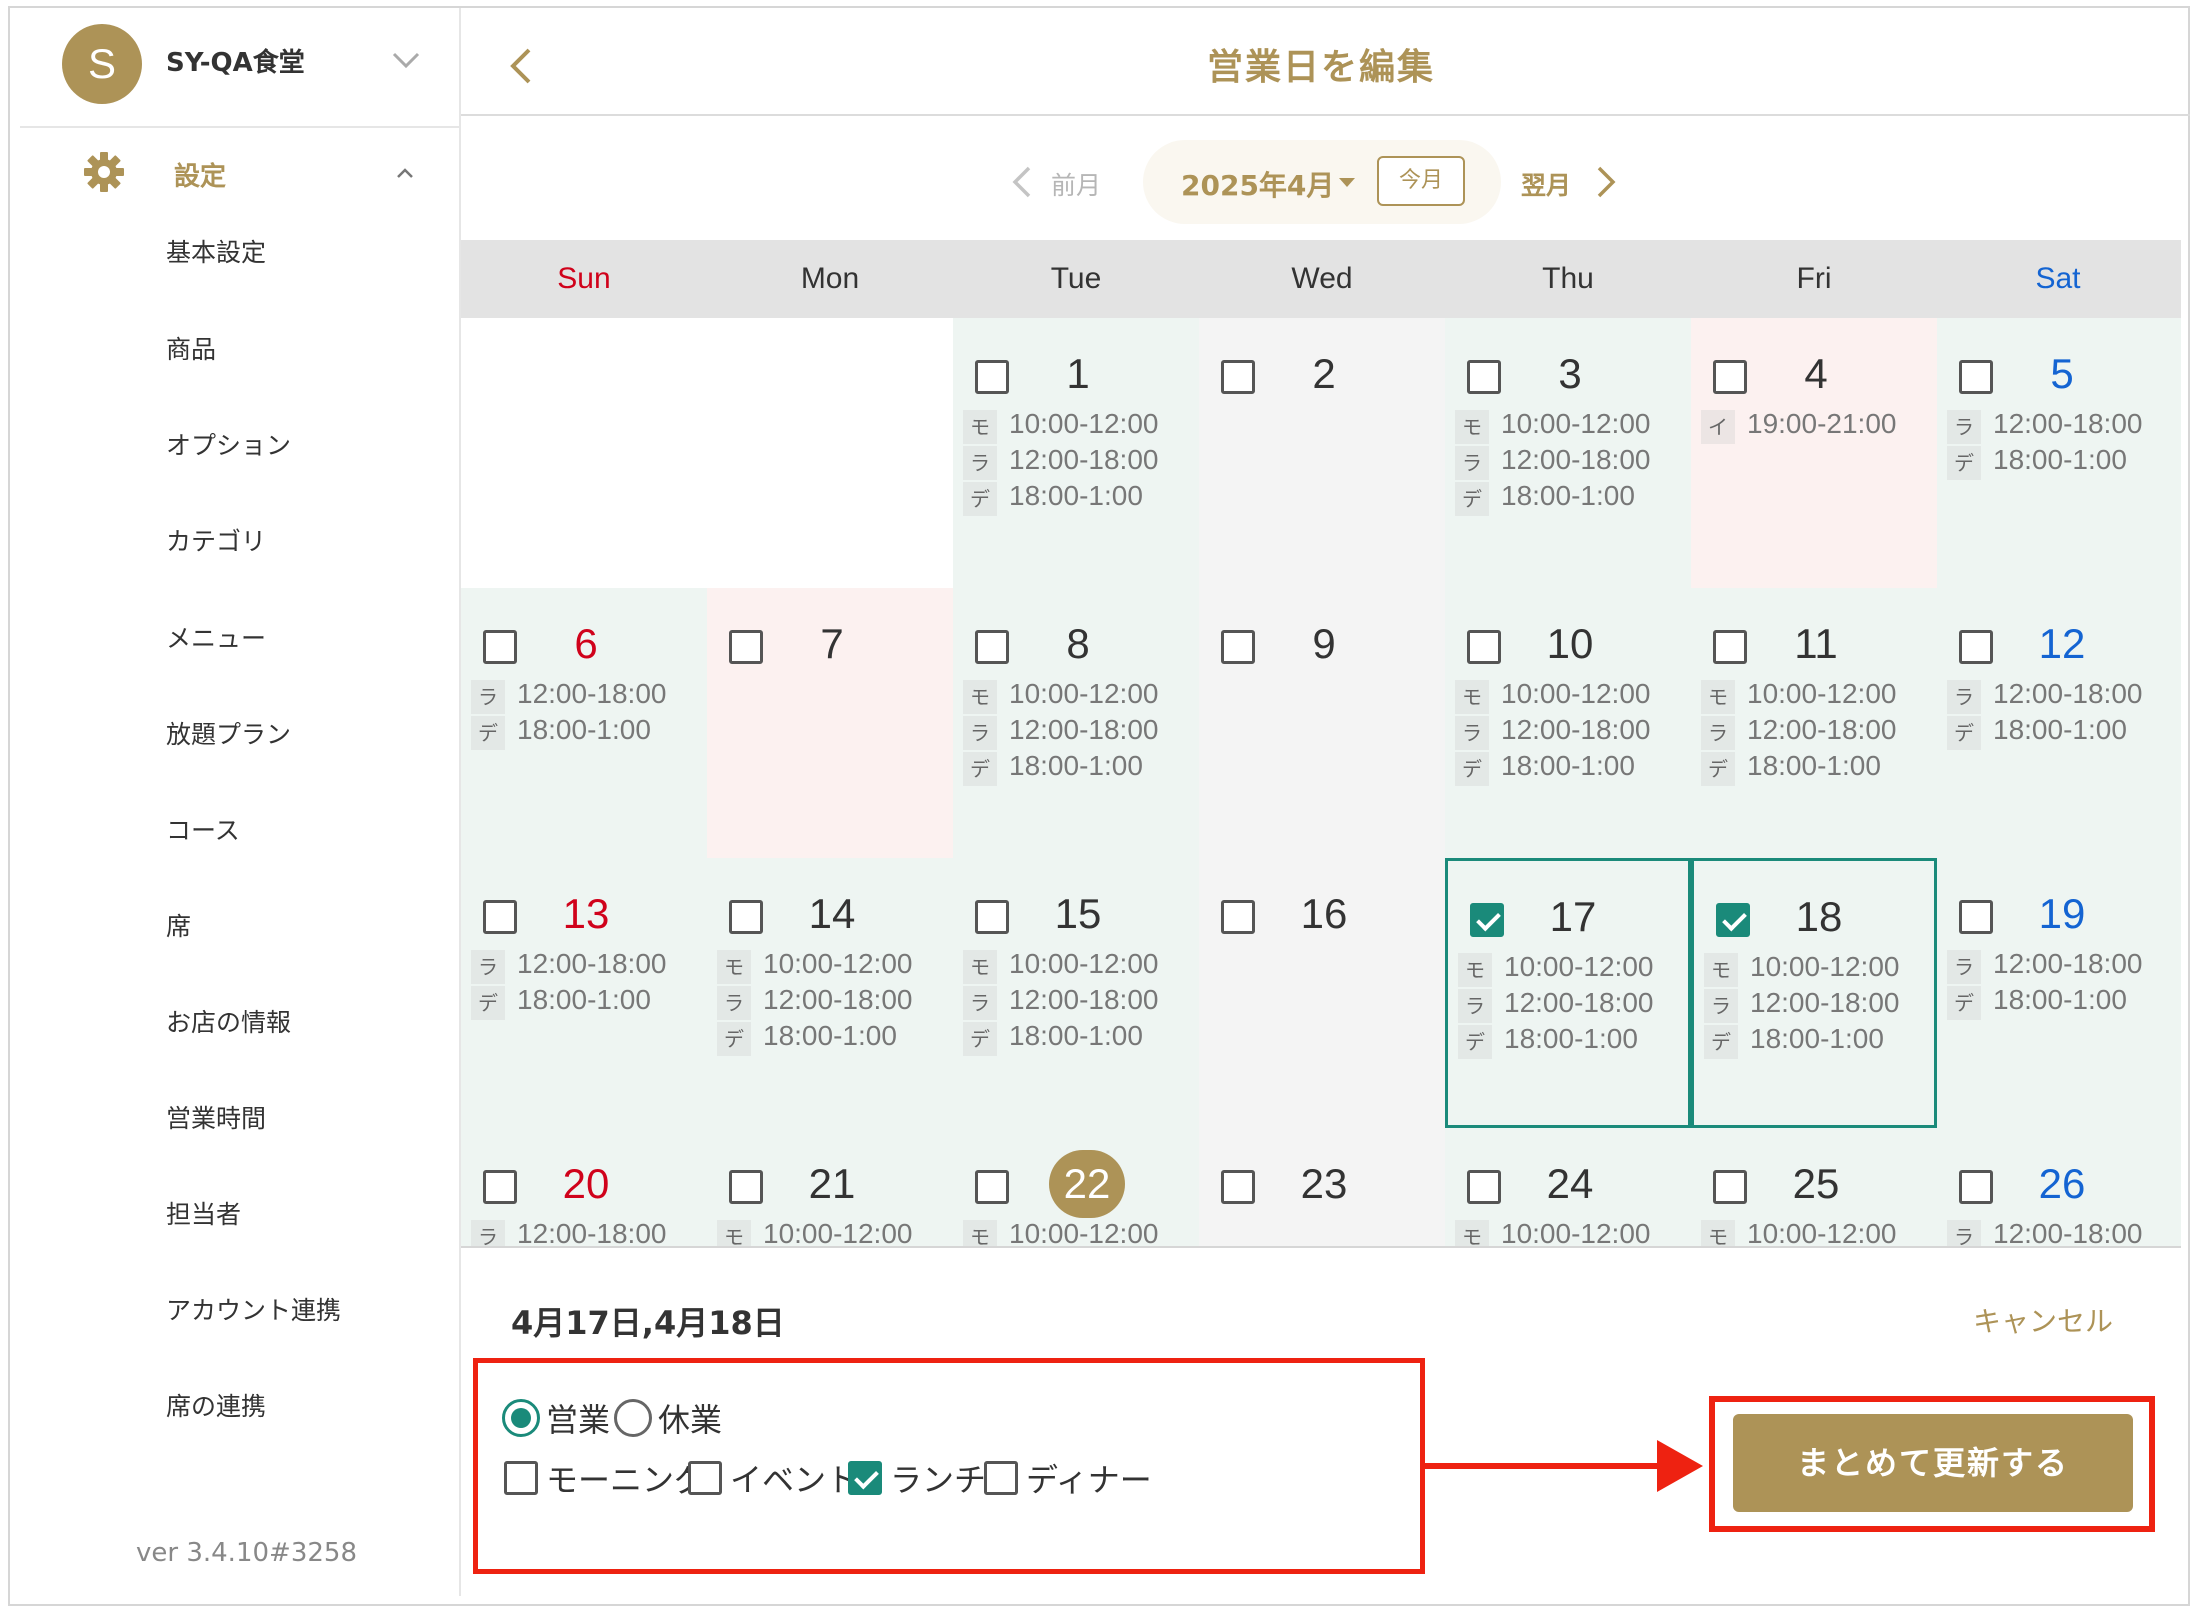 This screenshot has height=1612, width=2198. What do you see at coordinates (633, 1418) in the screenshot?
I see `radio-closed` at bounding box center [633, 1418].